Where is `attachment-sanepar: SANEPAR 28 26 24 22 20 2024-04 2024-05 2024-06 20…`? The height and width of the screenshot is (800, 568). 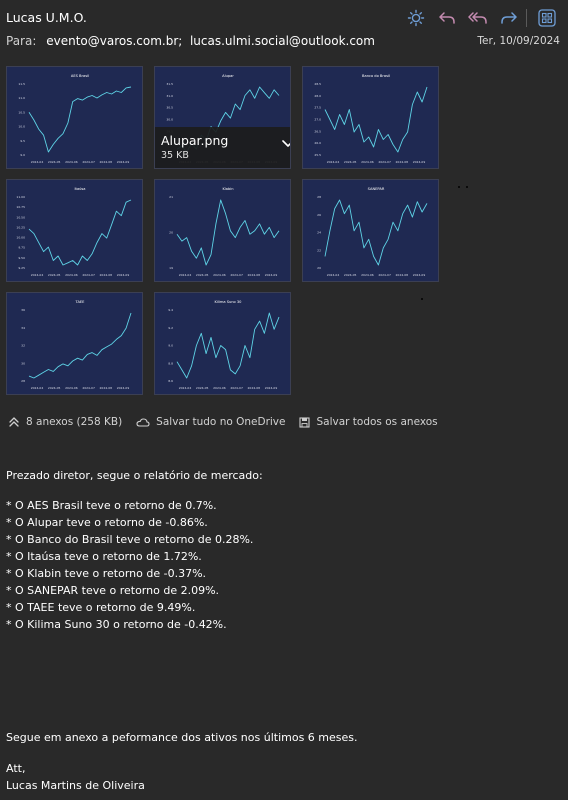
attachment-sanepar: SANEPAR 28 26 24 22 20 2024-04 2024-05 2024-06 20… is located at coordinates (370, 230).